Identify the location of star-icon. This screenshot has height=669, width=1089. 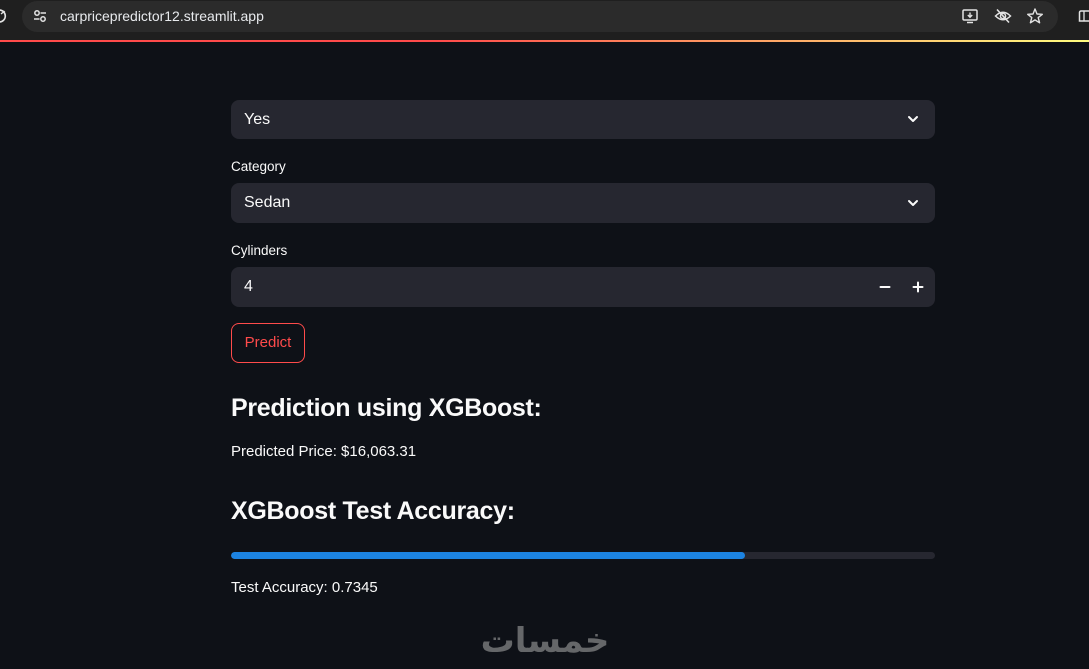
(1035, 16).